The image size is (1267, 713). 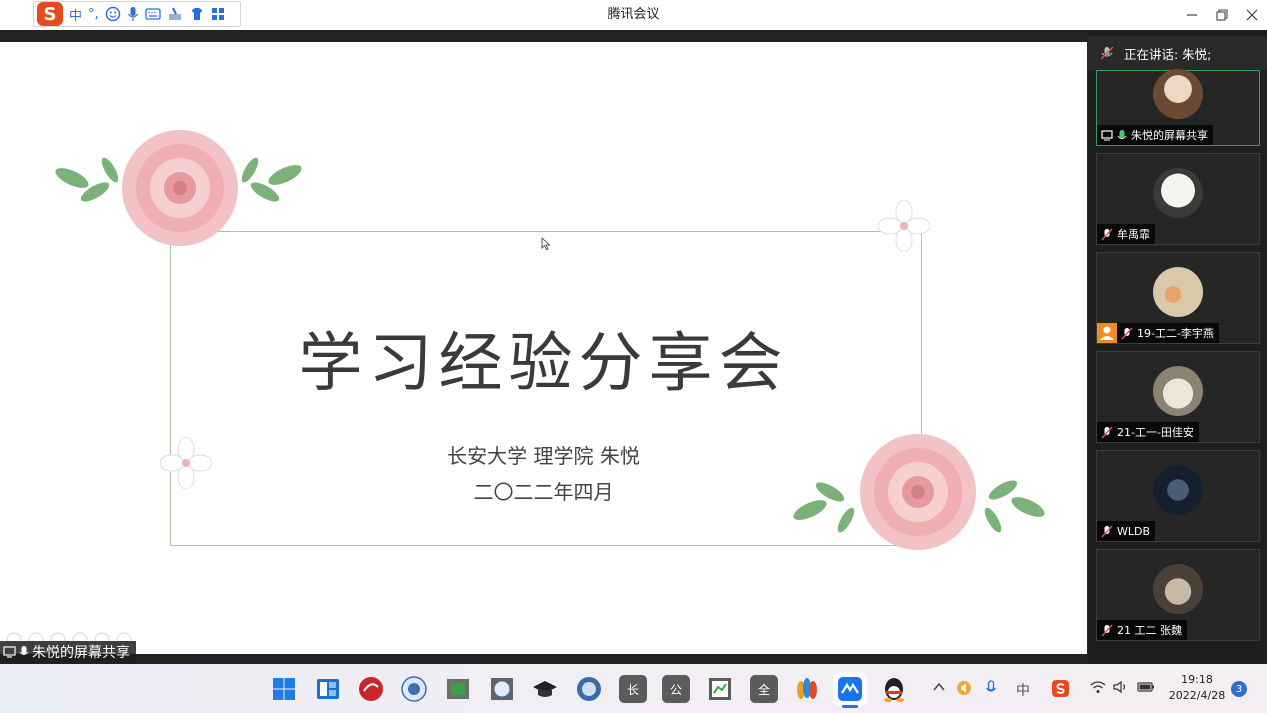 I want to click on clock-date: 2022/4/28, so click(x=1197, y=695).